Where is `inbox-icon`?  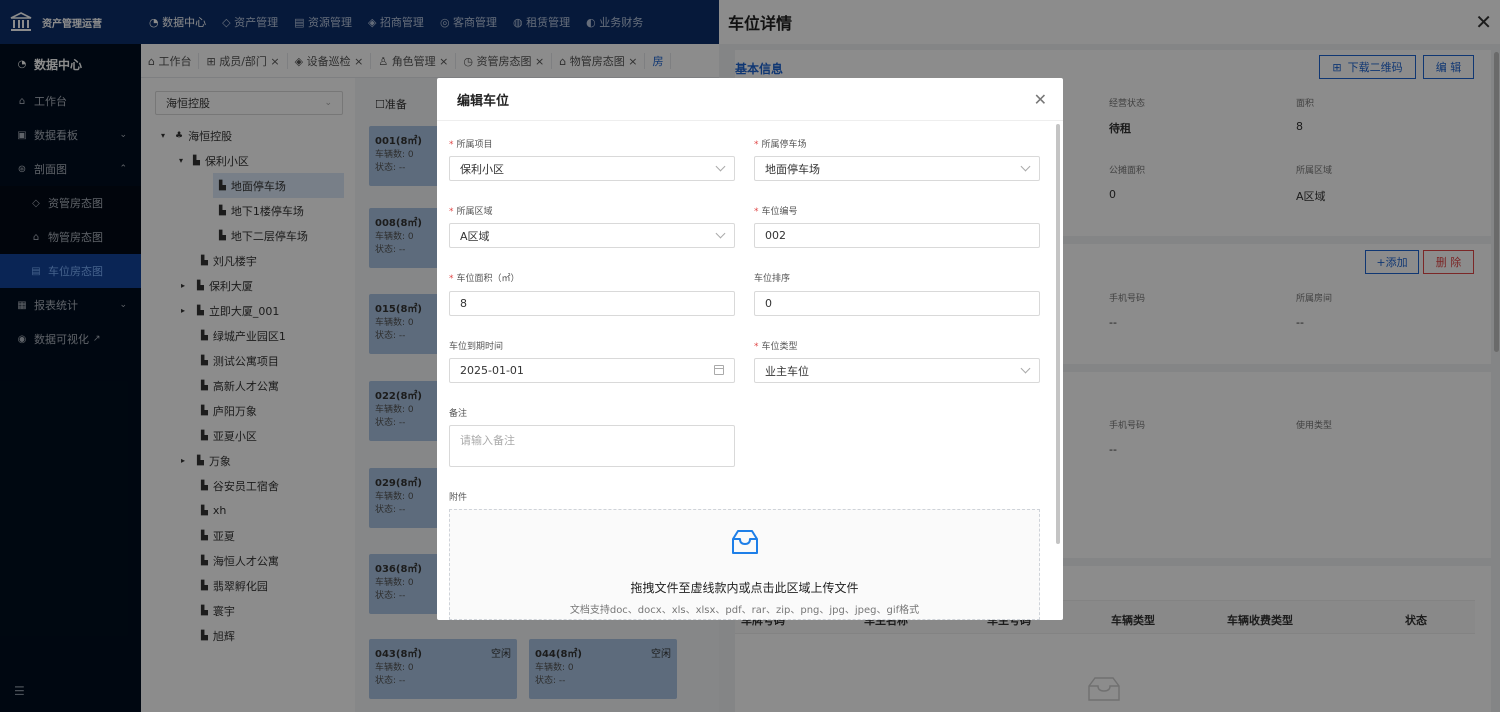 inbox-icon is located at coordinates (745, 542).